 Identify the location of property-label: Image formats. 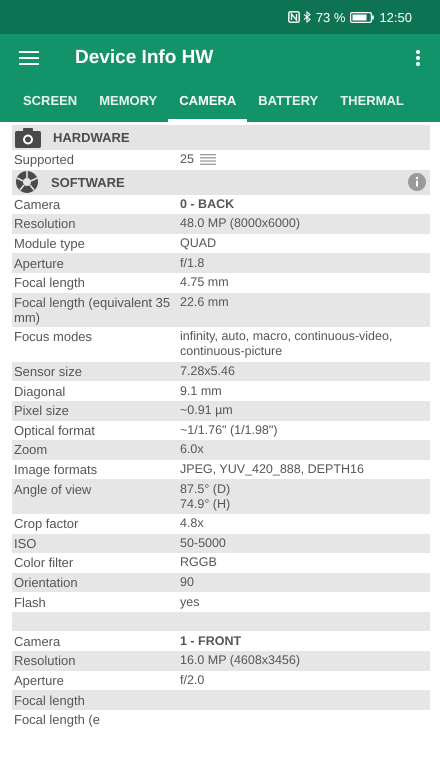
(56, 470).